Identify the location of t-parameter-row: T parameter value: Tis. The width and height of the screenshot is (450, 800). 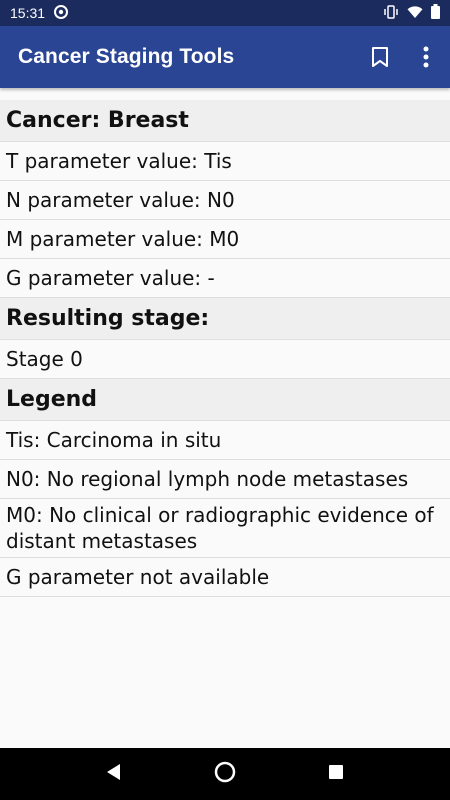
(225, 161).